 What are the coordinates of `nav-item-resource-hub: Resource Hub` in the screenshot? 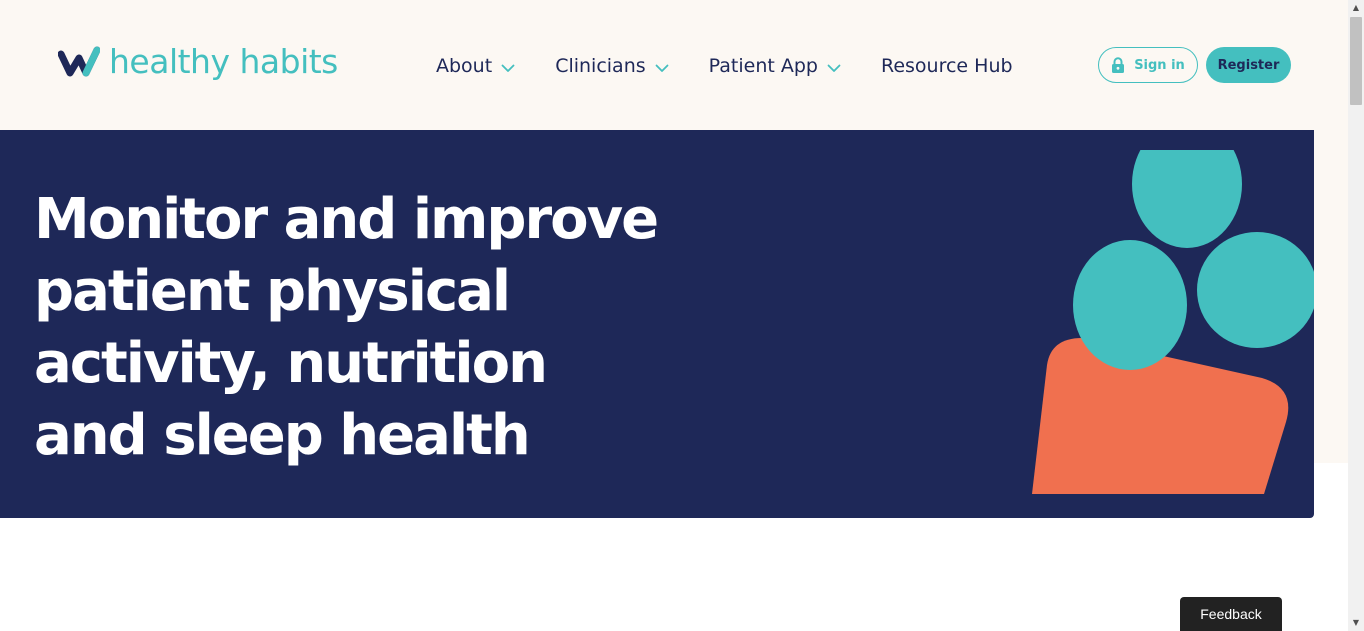 It's located at (947, 66).